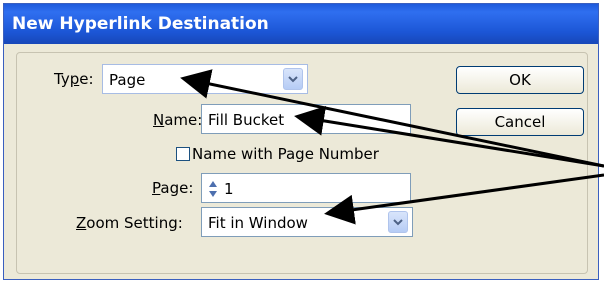  I want to click on spinner-arrows-icon, so click(213, 189).